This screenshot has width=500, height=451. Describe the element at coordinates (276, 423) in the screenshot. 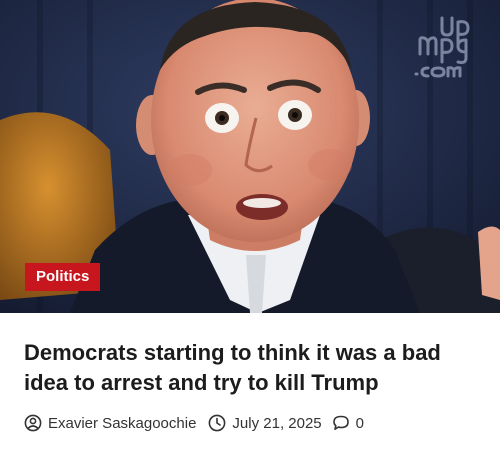

I see `post-date: July 21, 2025` at that location.